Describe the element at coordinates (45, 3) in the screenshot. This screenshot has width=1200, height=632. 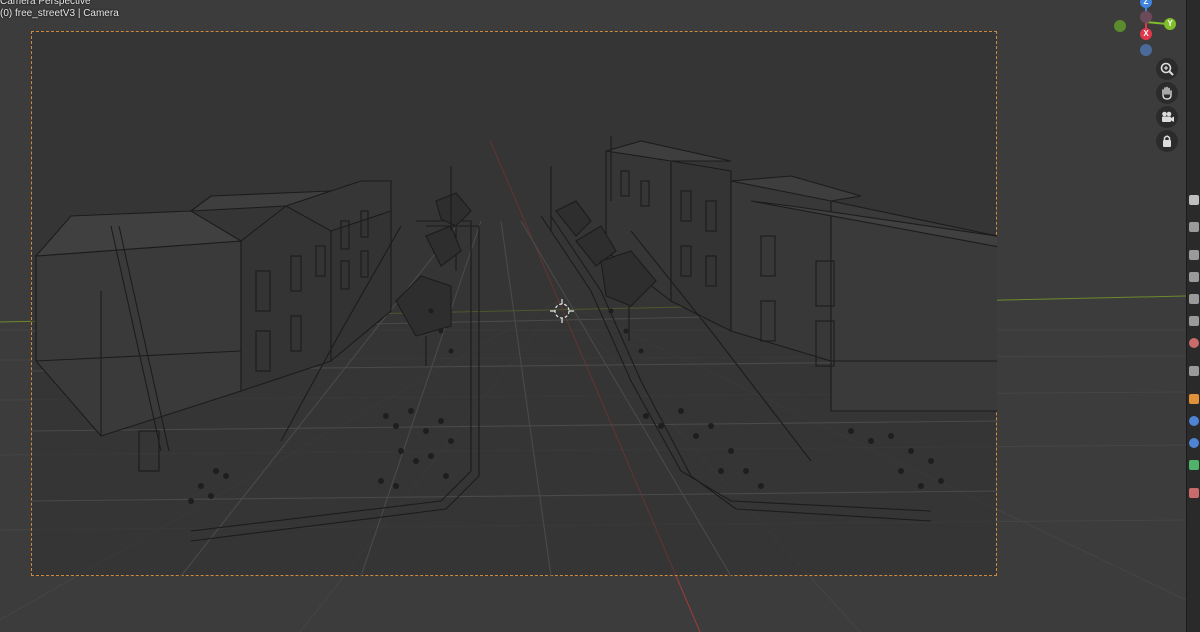
I see `view-mode-label: Camera Perspective` at that location.